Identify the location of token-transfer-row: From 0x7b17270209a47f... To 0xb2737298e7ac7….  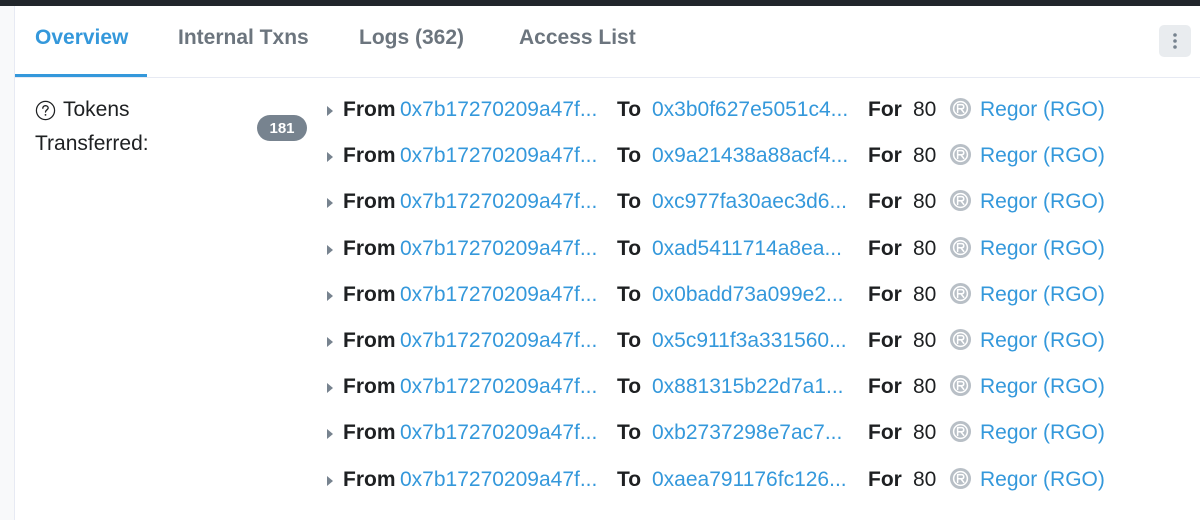
(757, 433).